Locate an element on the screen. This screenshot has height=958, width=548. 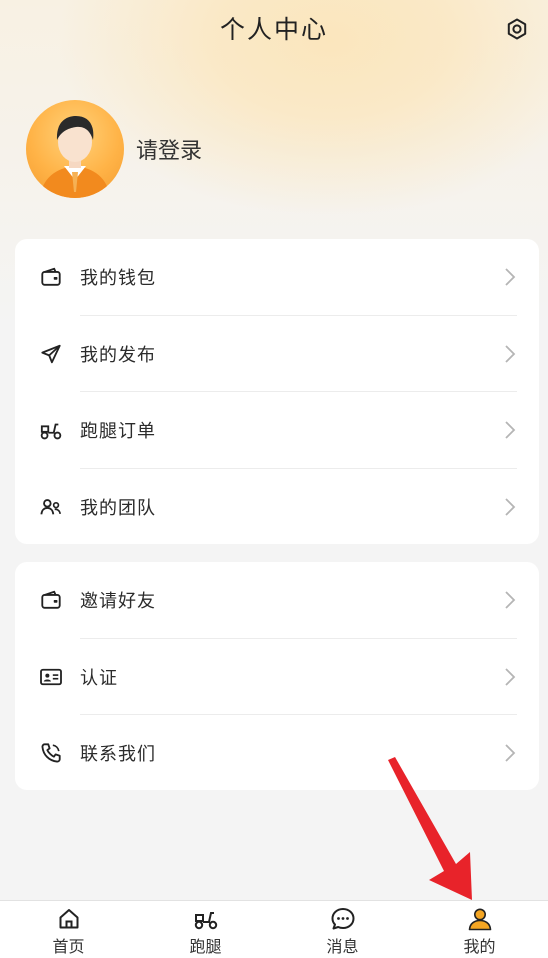
tab-label: 首页 is located at coordinates (68, 946).